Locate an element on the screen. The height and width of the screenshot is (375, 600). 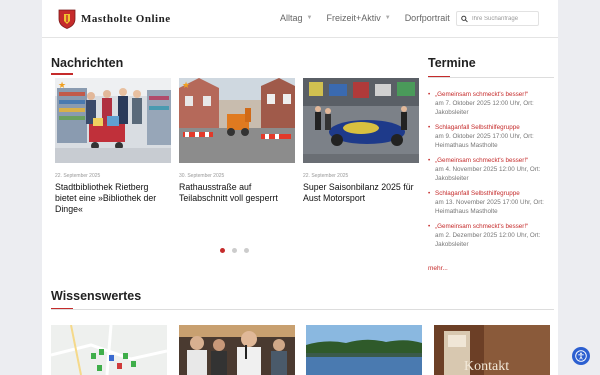
slider-pagination is located at coordinates (238, 250).